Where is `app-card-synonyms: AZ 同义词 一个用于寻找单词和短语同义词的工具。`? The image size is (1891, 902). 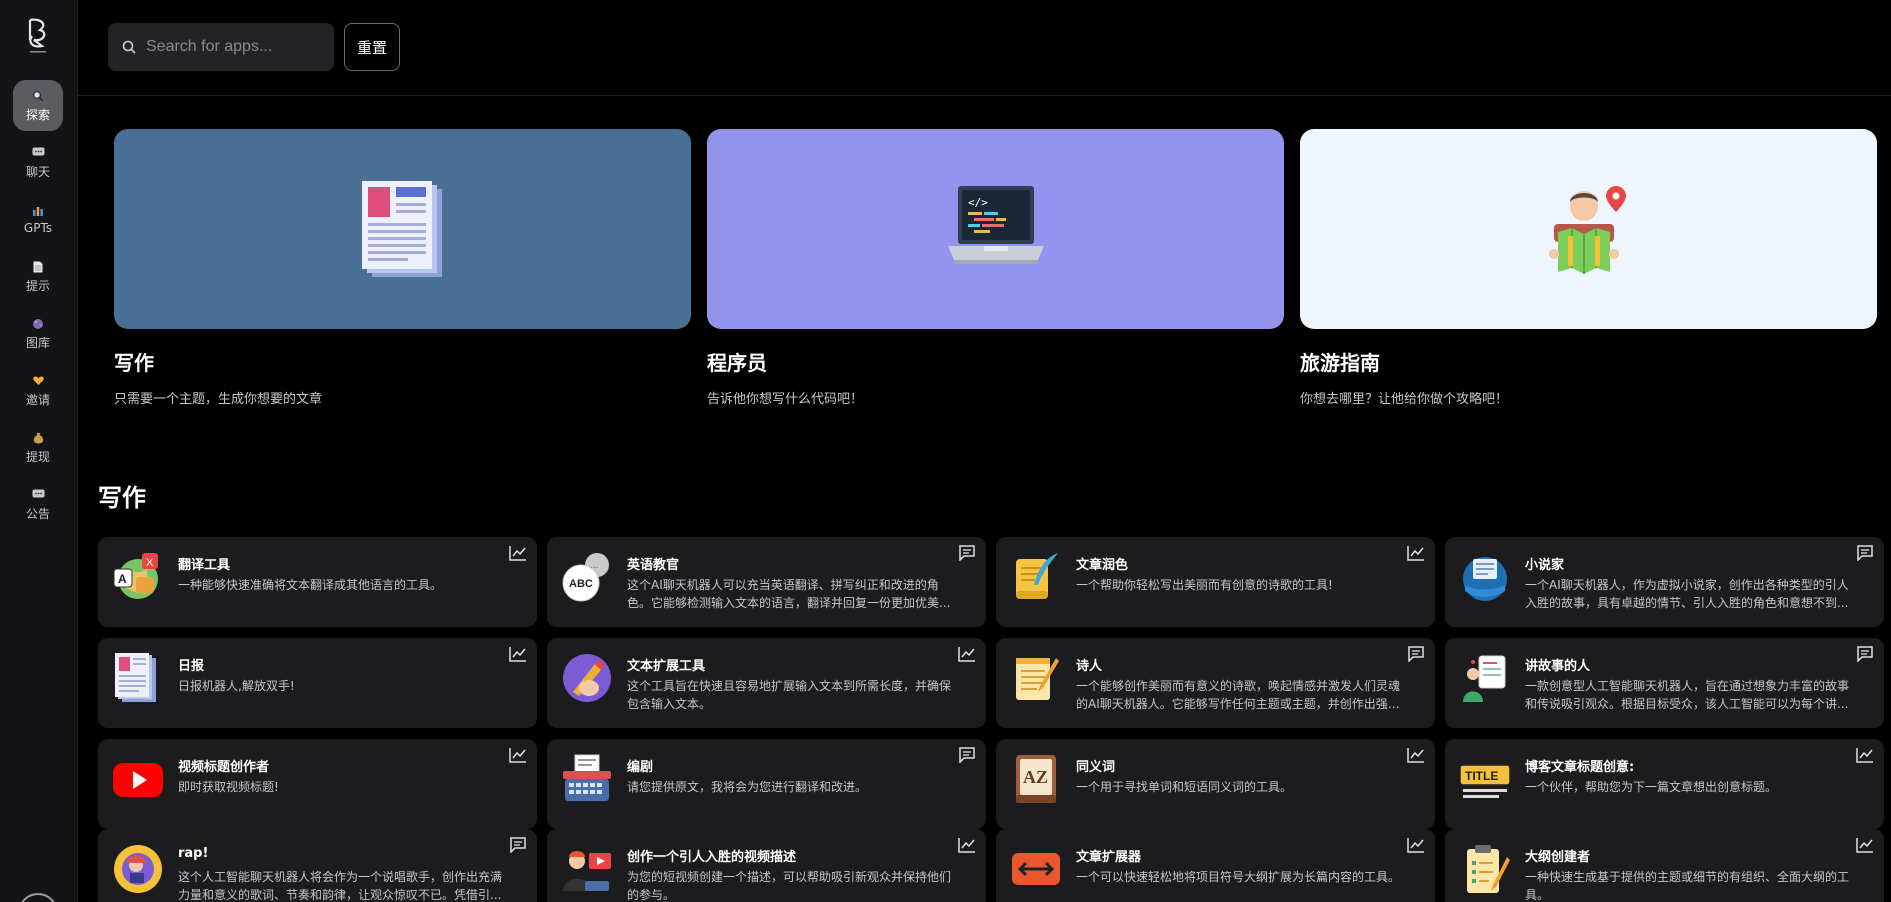 app-card-synonyms: AZ 同义词 一个用于寻找单词和短语同义词的工具。 is located at coordinates (1215, 784).